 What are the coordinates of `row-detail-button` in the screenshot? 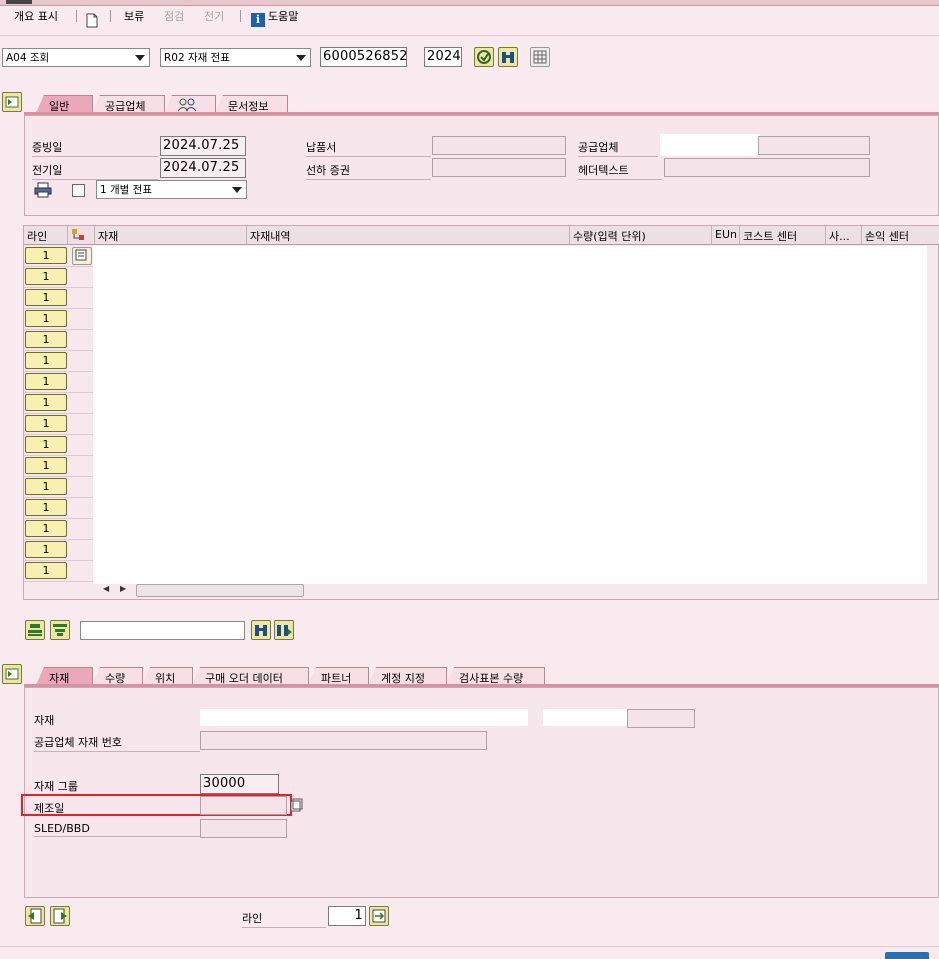 It's located at (82, 256).